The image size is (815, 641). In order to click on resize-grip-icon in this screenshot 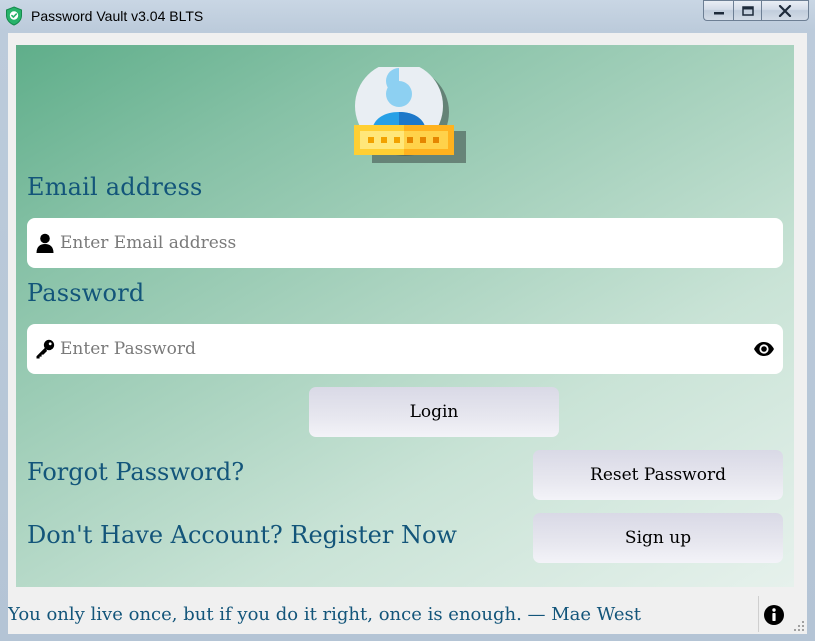, I will do `click(799, 626)`.